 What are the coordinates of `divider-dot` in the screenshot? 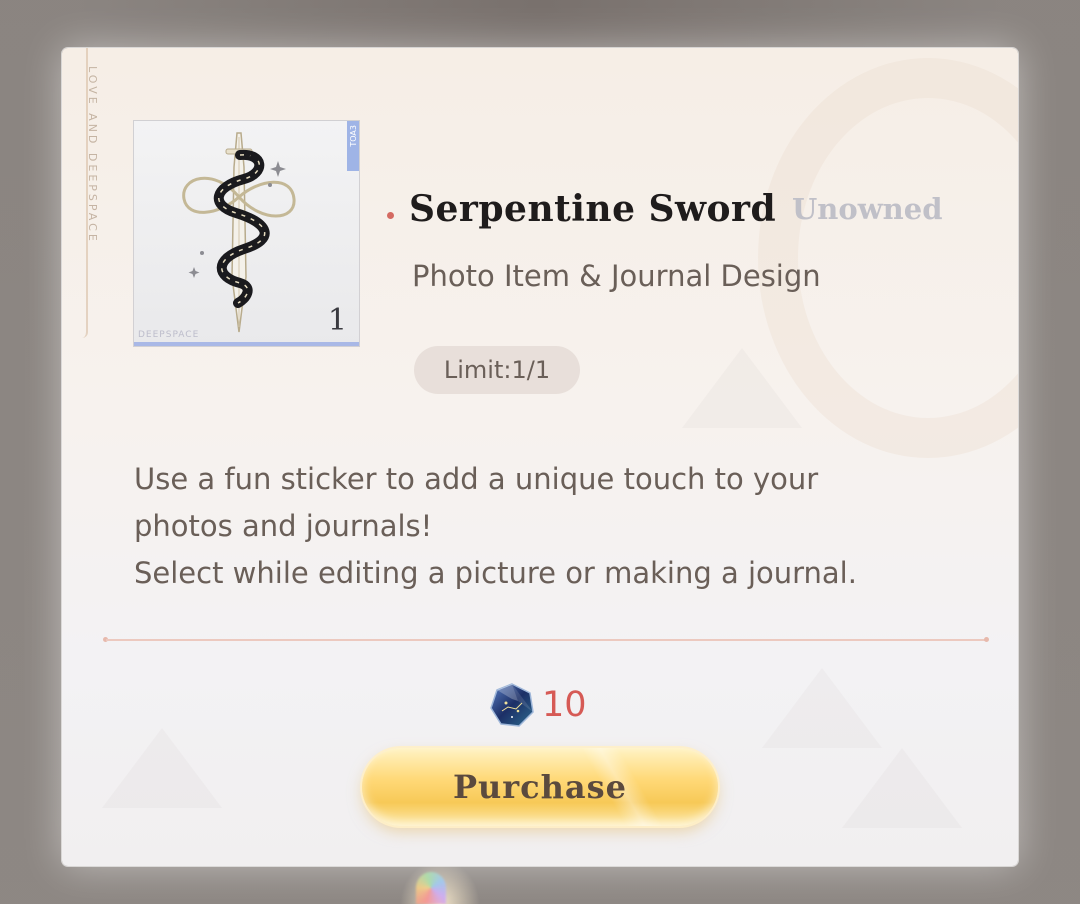 It's located at (986, 639).